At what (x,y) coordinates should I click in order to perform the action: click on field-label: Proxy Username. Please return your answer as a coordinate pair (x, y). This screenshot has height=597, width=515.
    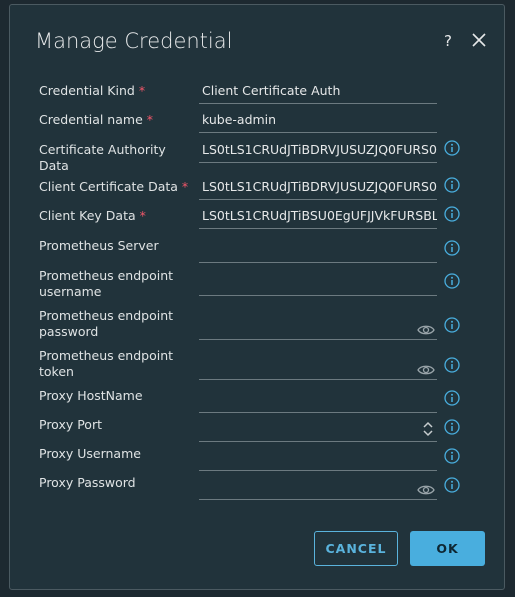
    Looking at the image, I should click on (116, 454).